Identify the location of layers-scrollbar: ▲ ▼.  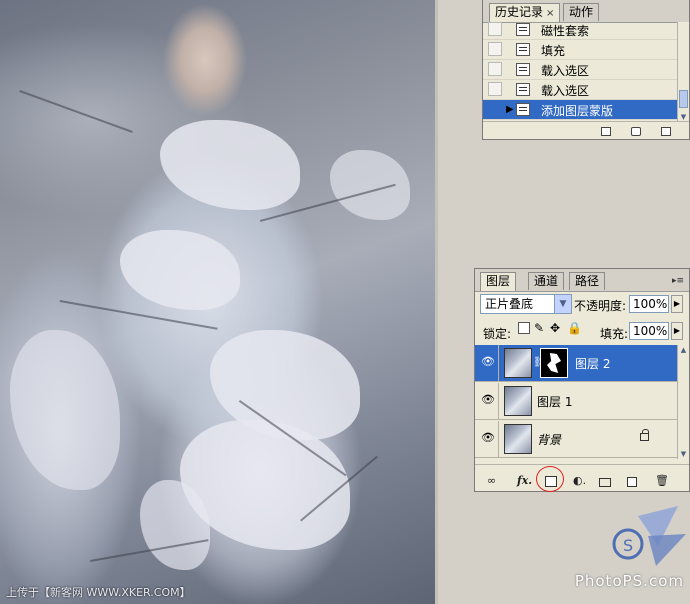
(683, 402).